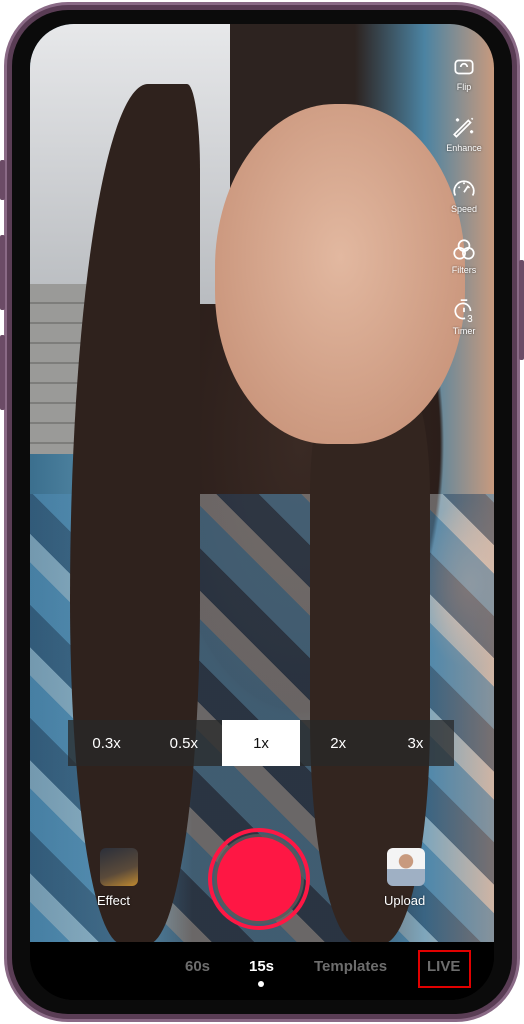 The width and height of the screenshot is (524, 1024). I want to click on filters-button: Filters, so click(464, 267).